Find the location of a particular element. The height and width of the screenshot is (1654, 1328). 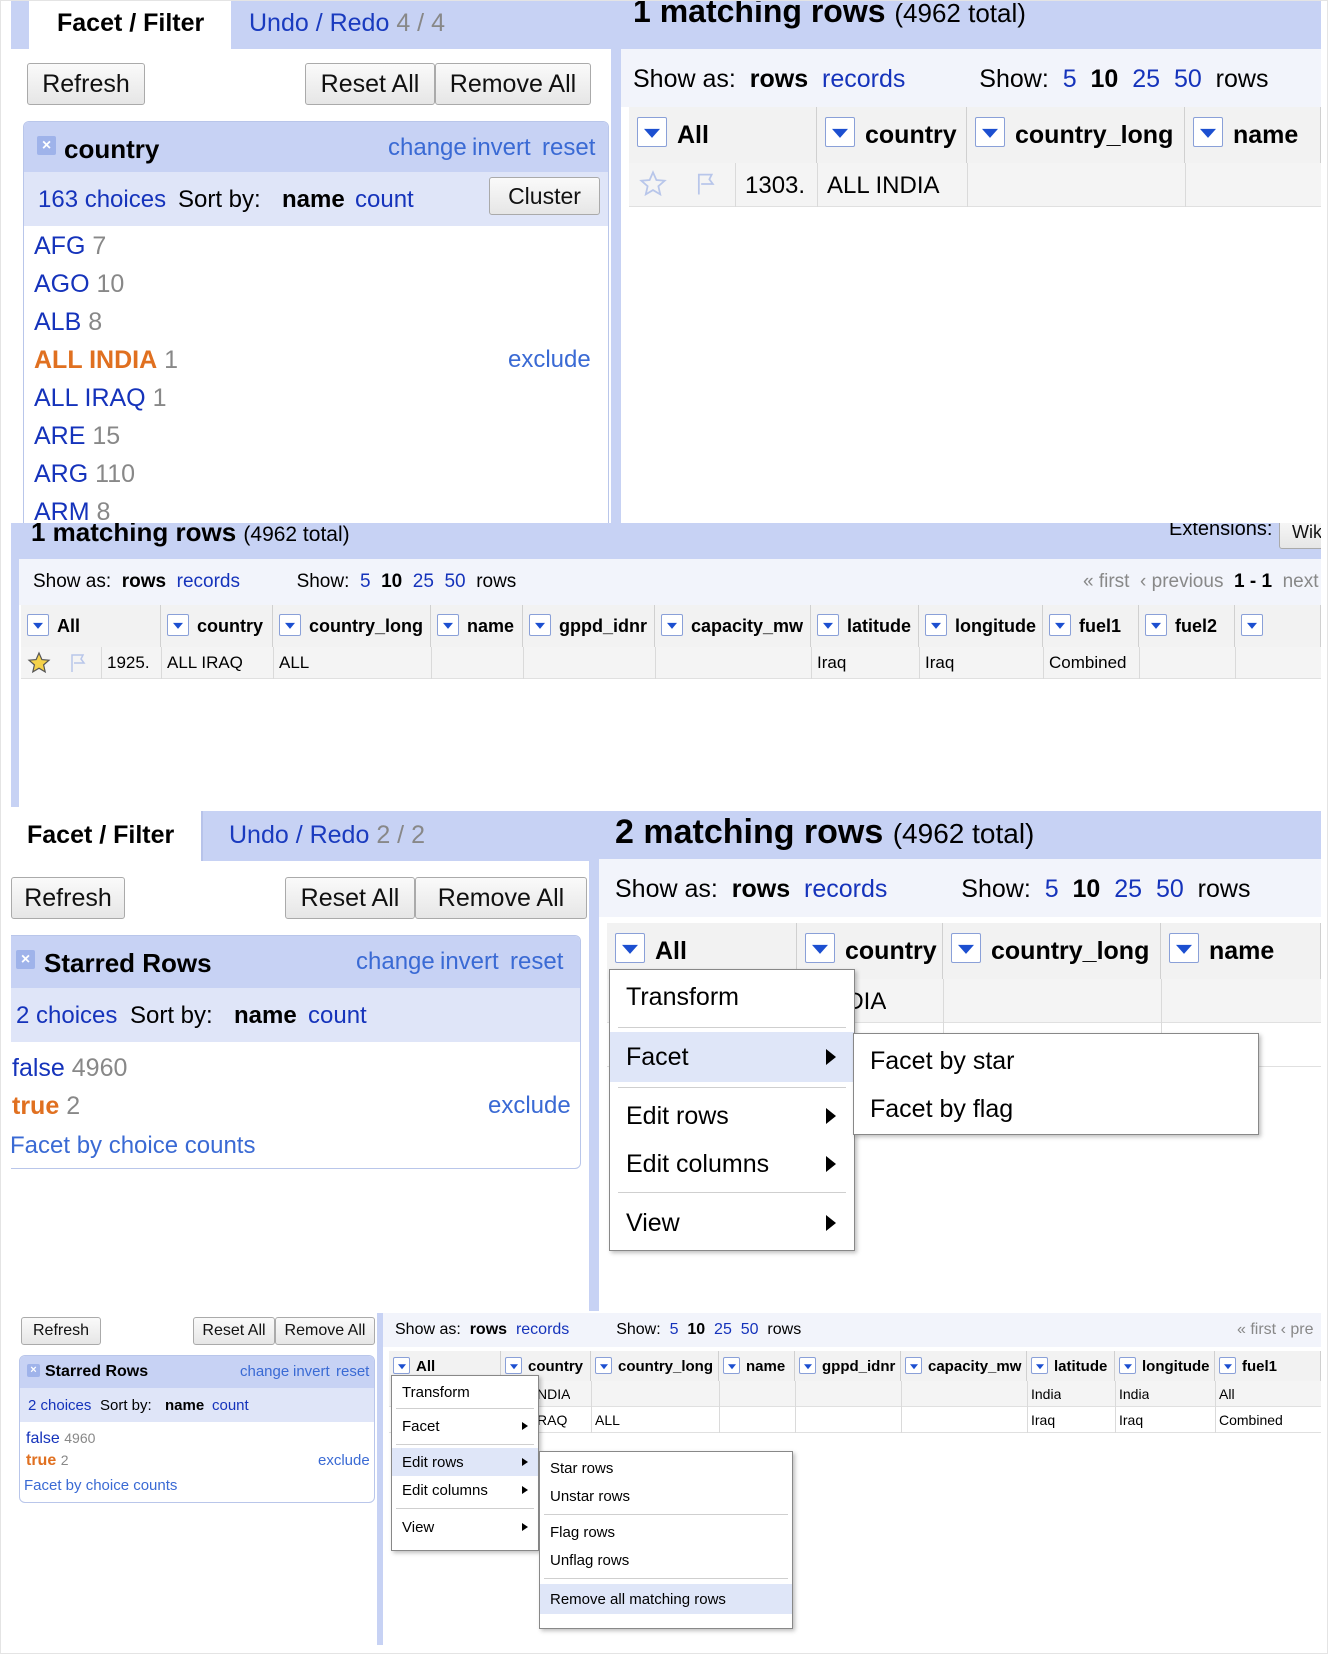

menu-item-transform: Transform is located at coordinates (732, 997).